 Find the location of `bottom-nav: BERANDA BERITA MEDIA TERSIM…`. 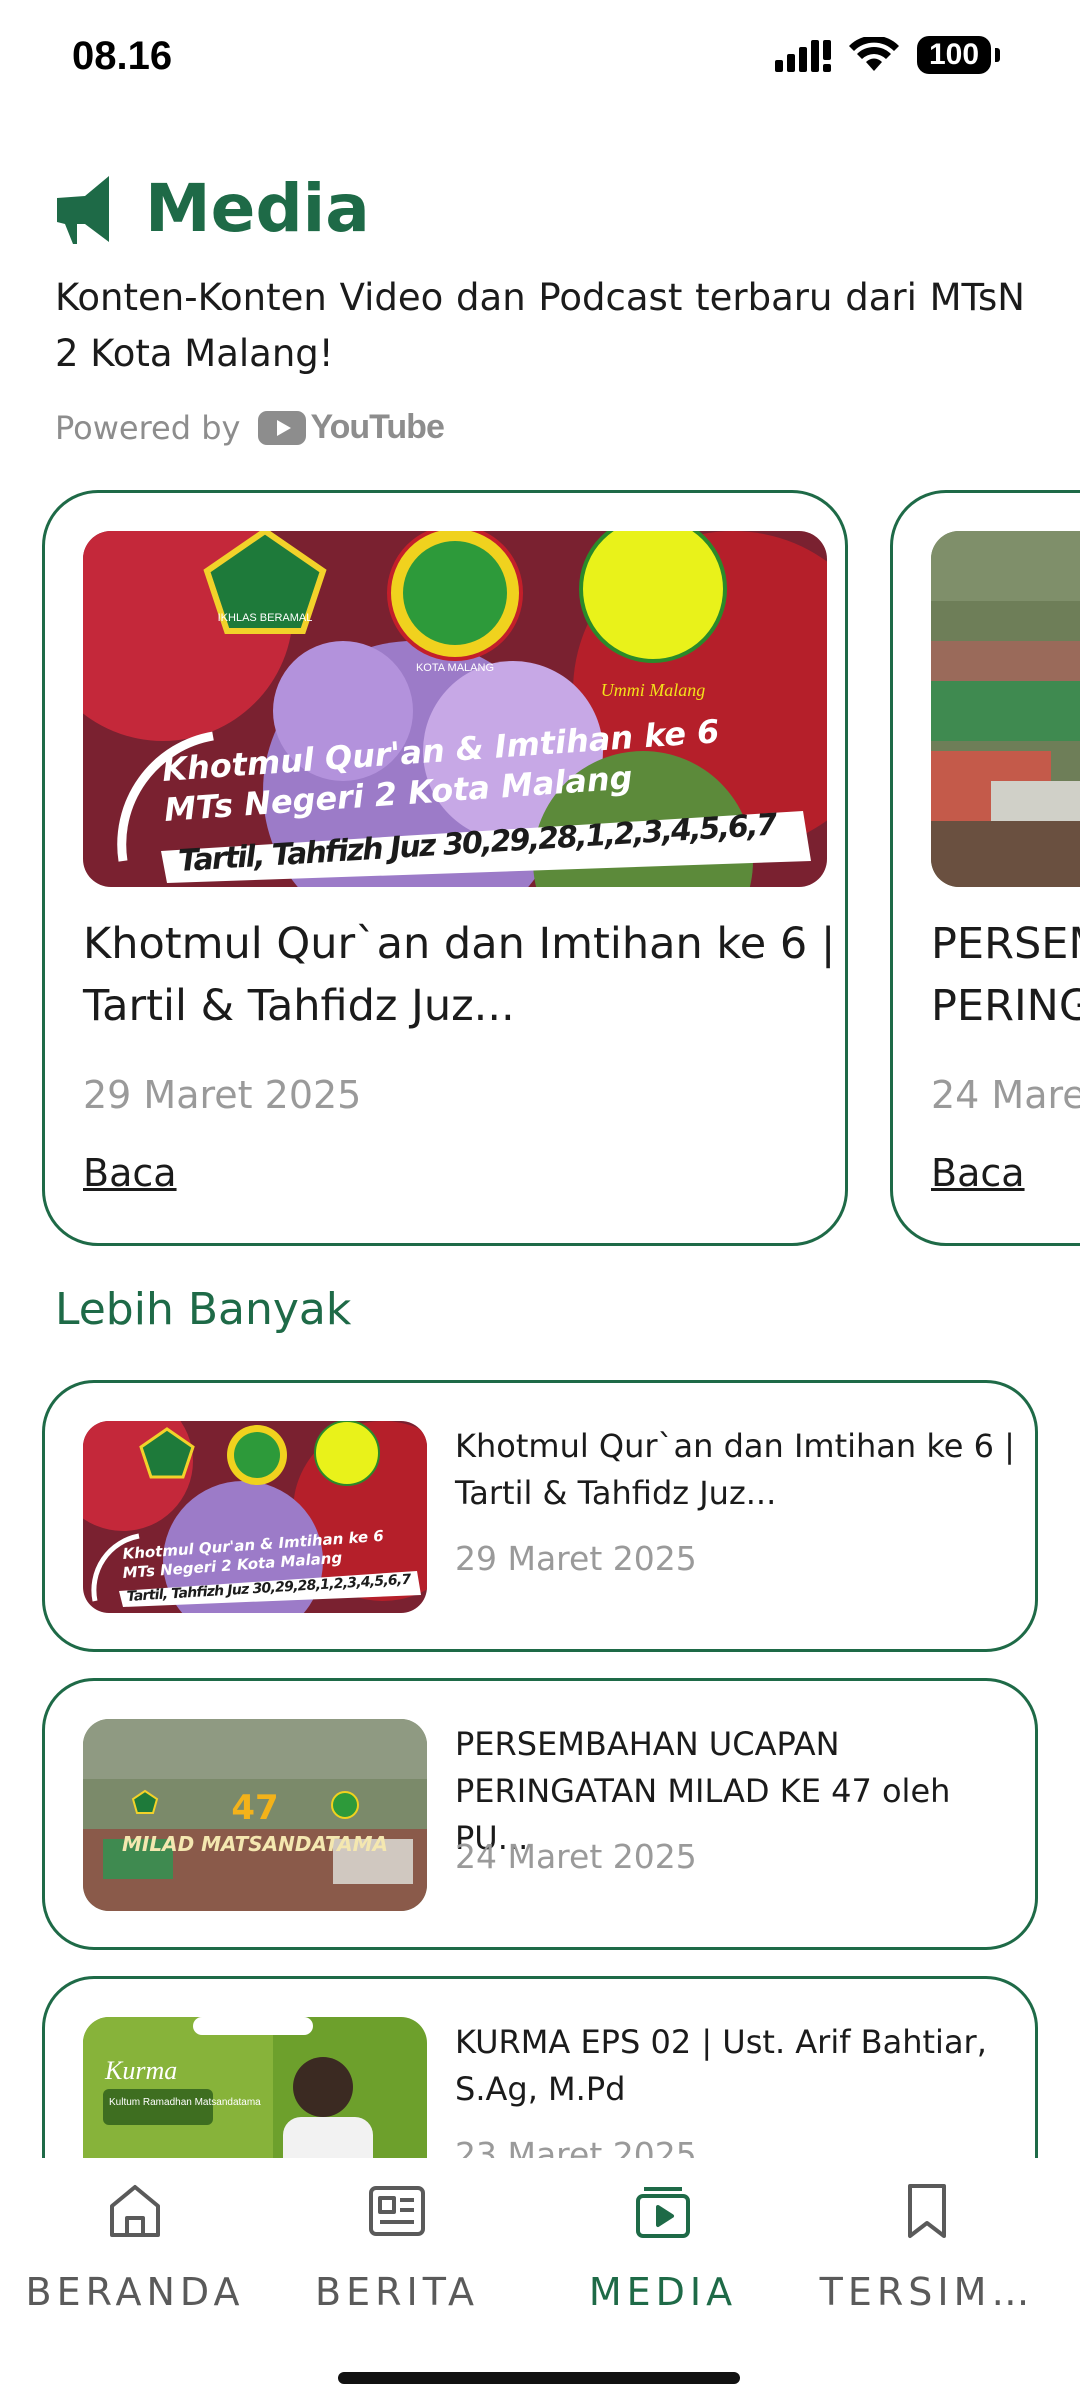

bottom-nav: BERANDA BERITA MEDIA TERSIM… is located at coordinates (540, 2279).